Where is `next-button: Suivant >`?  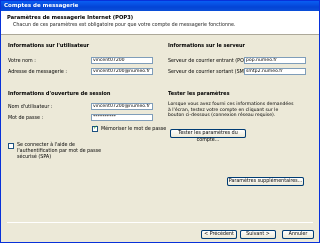 next-button: Suivant > is located at coordinates (258, 234).